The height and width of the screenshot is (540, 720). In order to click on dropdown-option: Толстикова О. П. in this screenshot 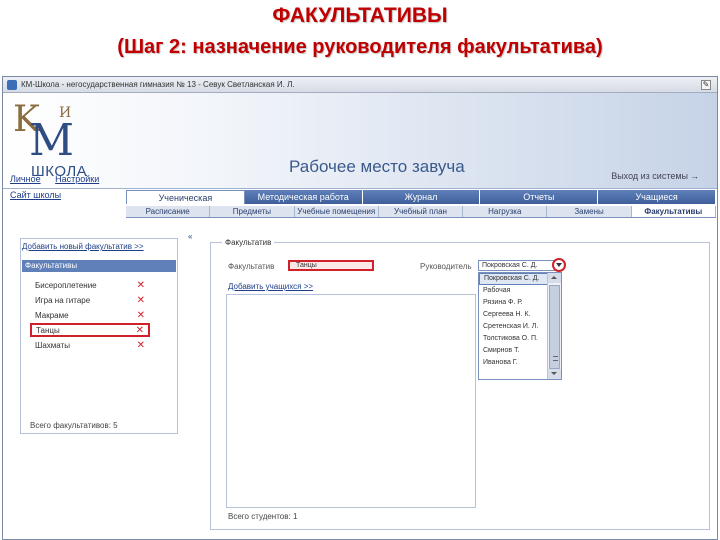, I will do `click(514, 339)`.